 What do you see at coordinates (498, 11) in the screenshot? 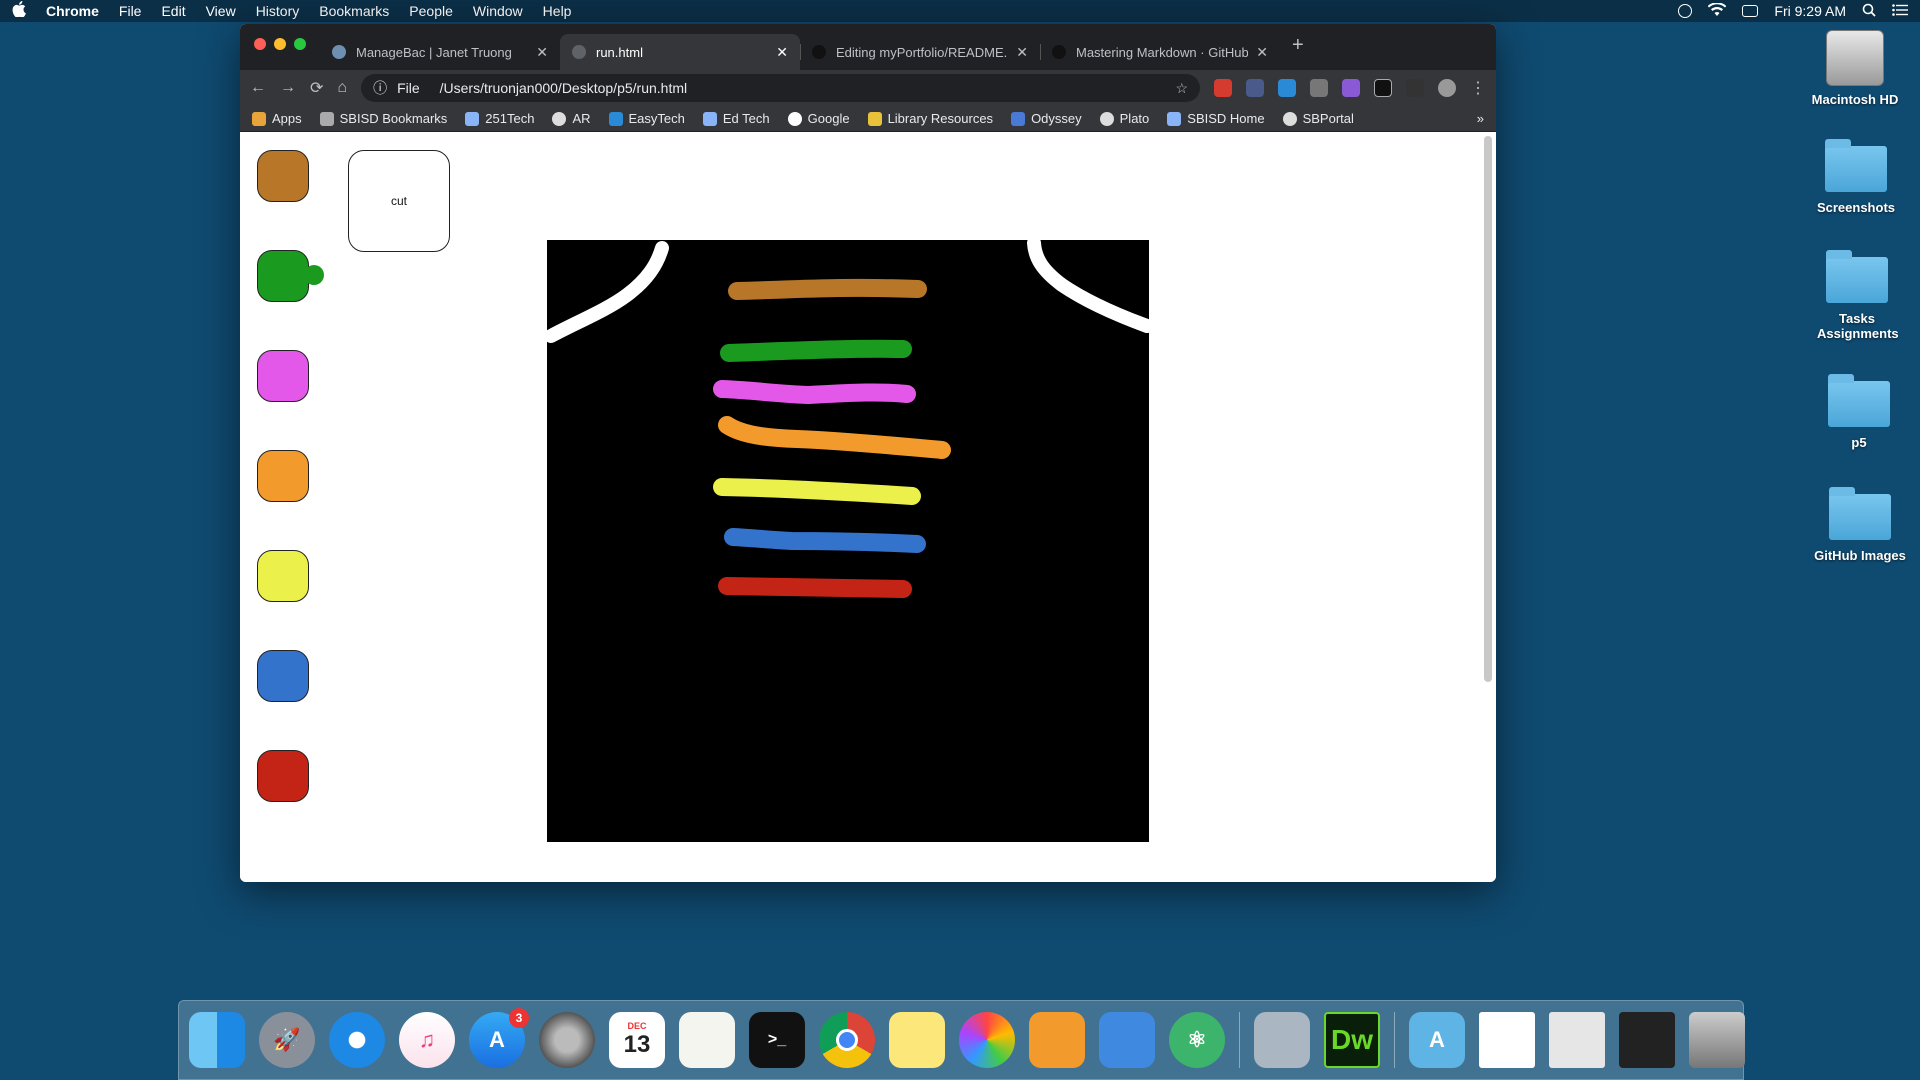
I see `menu-window: Window` at bounding box center [498, 11].